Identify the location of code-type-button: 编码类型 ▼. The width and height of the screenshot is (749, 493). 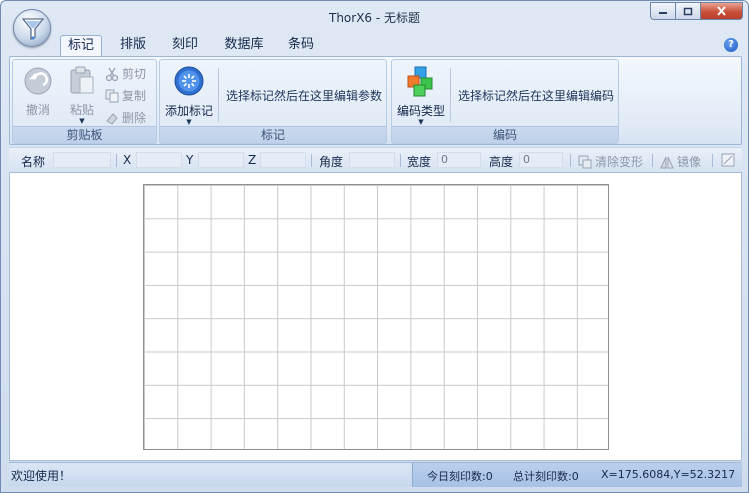
(421, 95).